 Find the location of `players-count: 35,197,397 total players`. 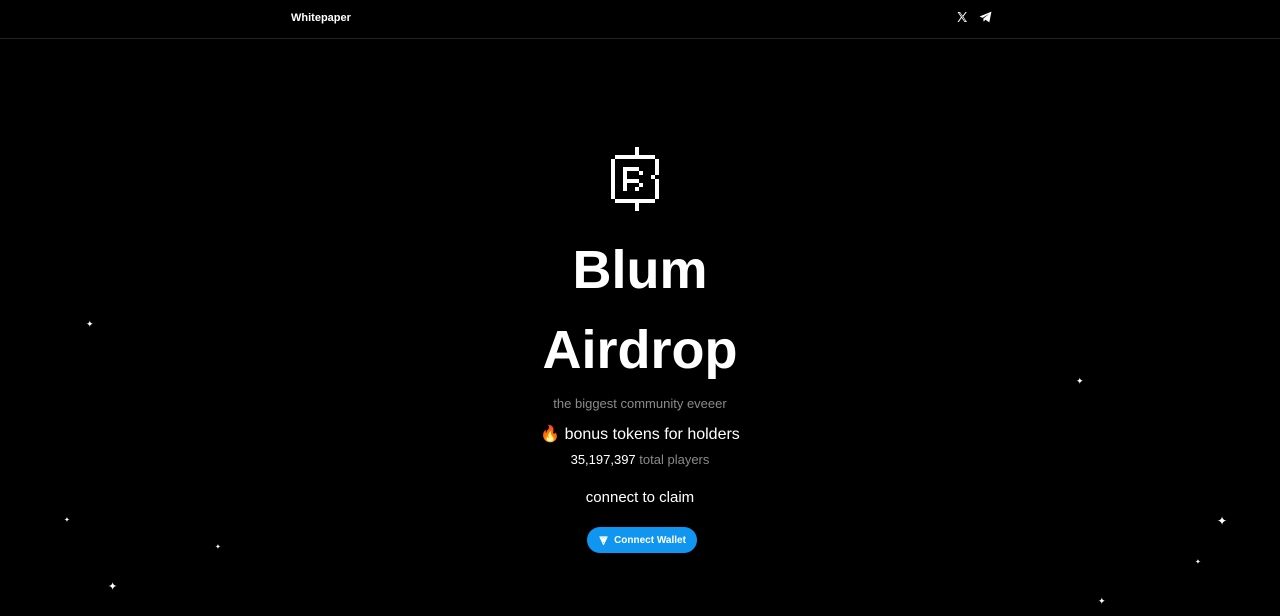

players-count: 35,197,397 total players is located at coordinates (640, 460).